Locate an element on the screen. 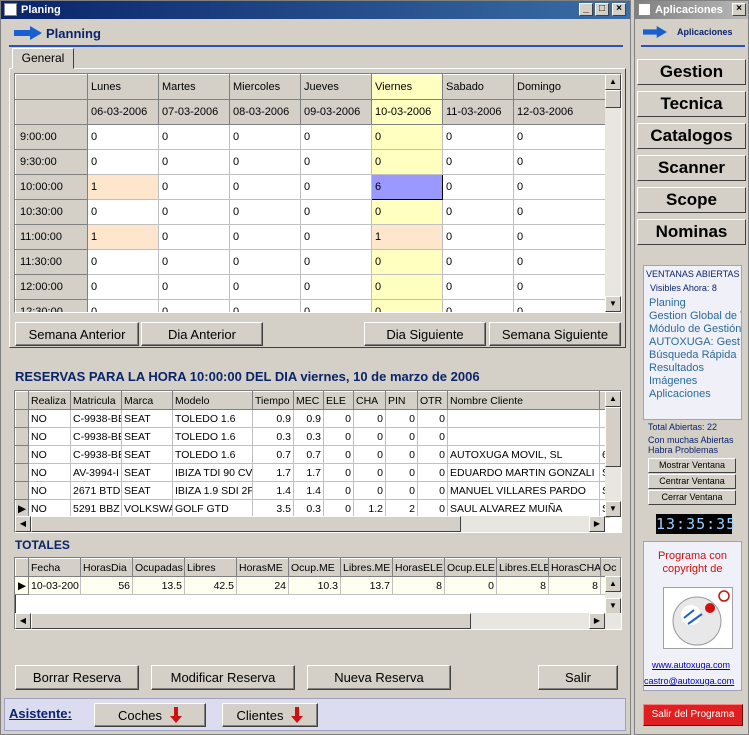 This screenshot has width=749, height=735. centrar-ventana-button: Centrar Ventana is located at coordinates (692, 481).